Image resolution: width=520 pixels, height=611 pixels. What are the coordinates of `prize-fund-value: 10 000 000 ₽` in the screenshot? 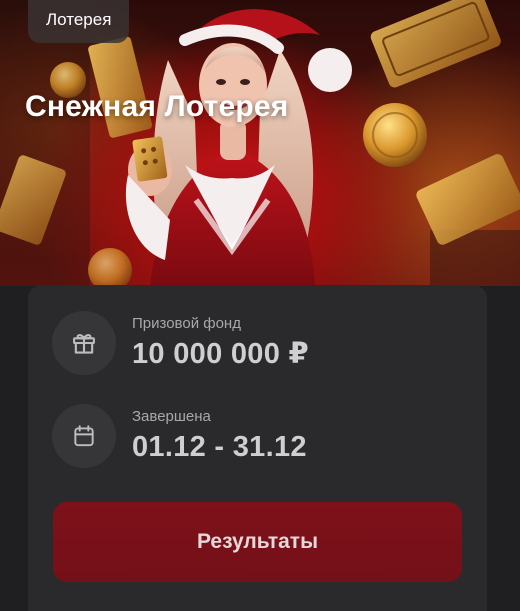 It's located at (220, 353).